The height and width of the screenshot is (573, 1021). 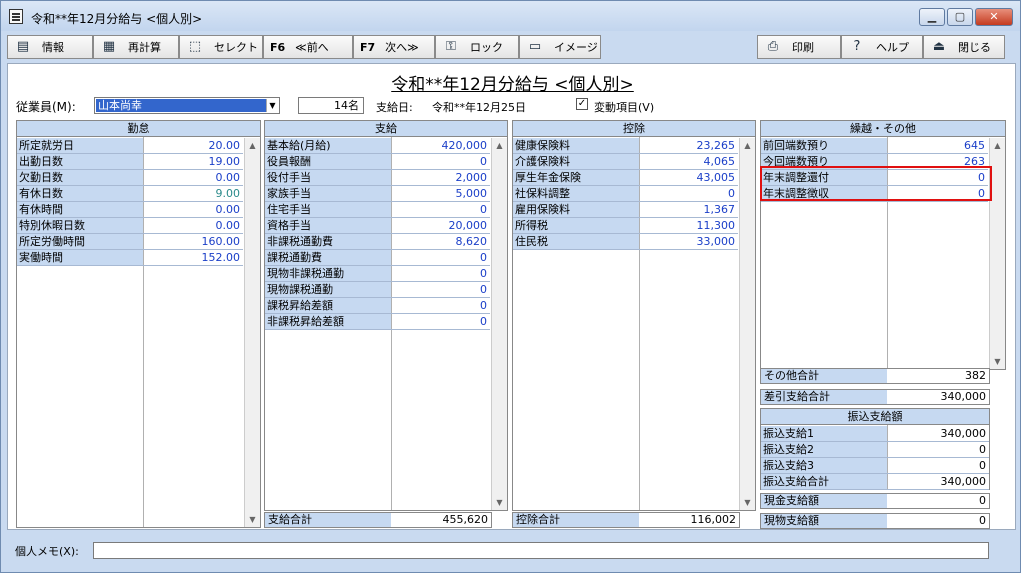 What do you see at coordinates (882, 47) in the screenshot?
I see `help-button: ? ヘルプ` at bounding box center [882, 47].